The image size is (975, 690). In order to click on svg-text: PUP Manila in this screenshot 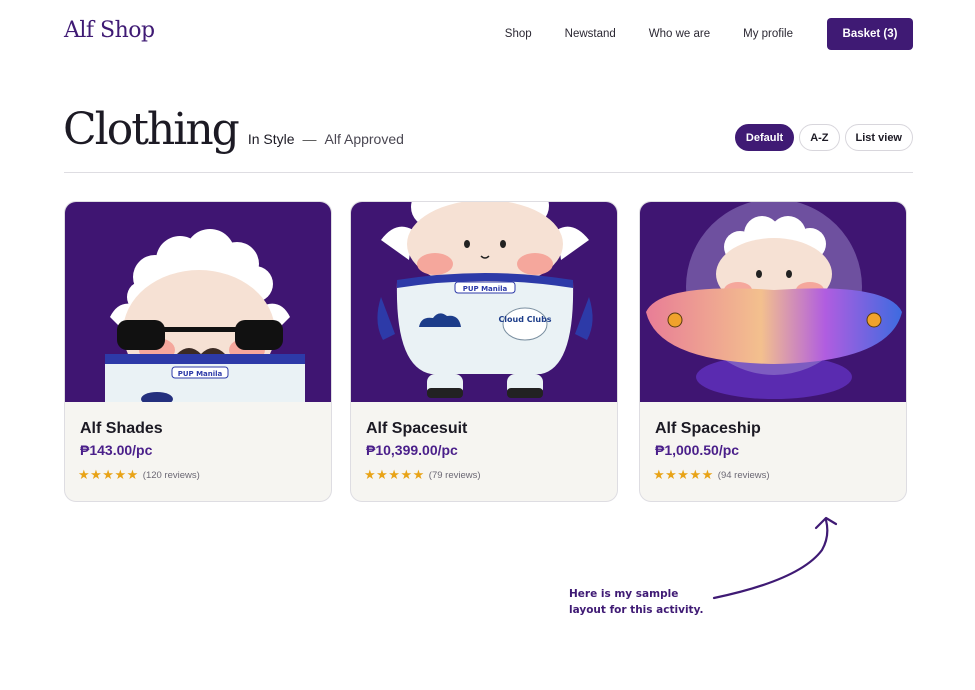, I will do `click(485, 289)`.